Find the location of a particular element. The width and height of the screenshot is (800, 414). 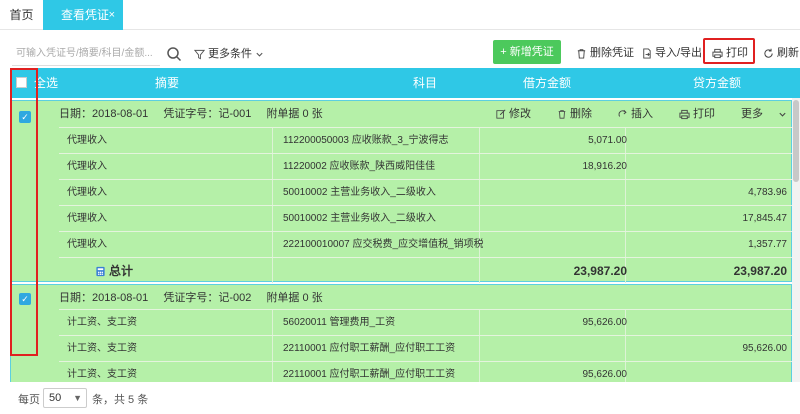

calculator-icon is located at coordinates (100, 271).